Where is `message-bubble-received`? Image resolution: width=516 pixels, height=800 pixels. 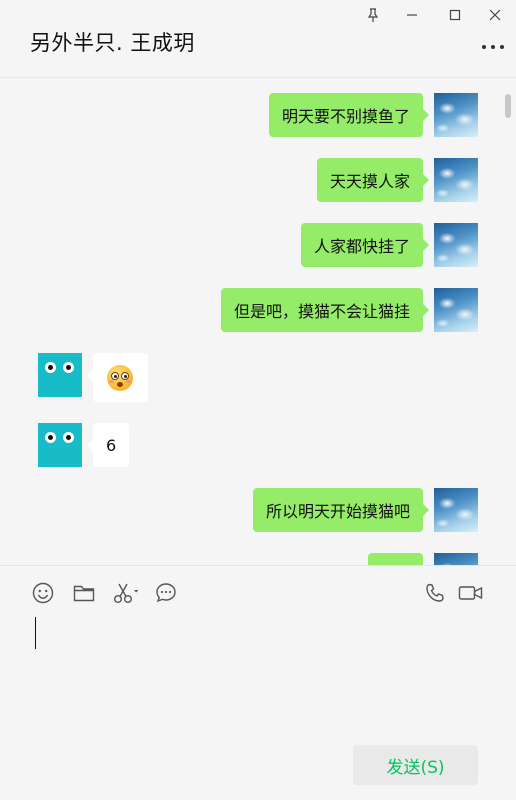 message-bubble-received is located at coordinates (117, 377).